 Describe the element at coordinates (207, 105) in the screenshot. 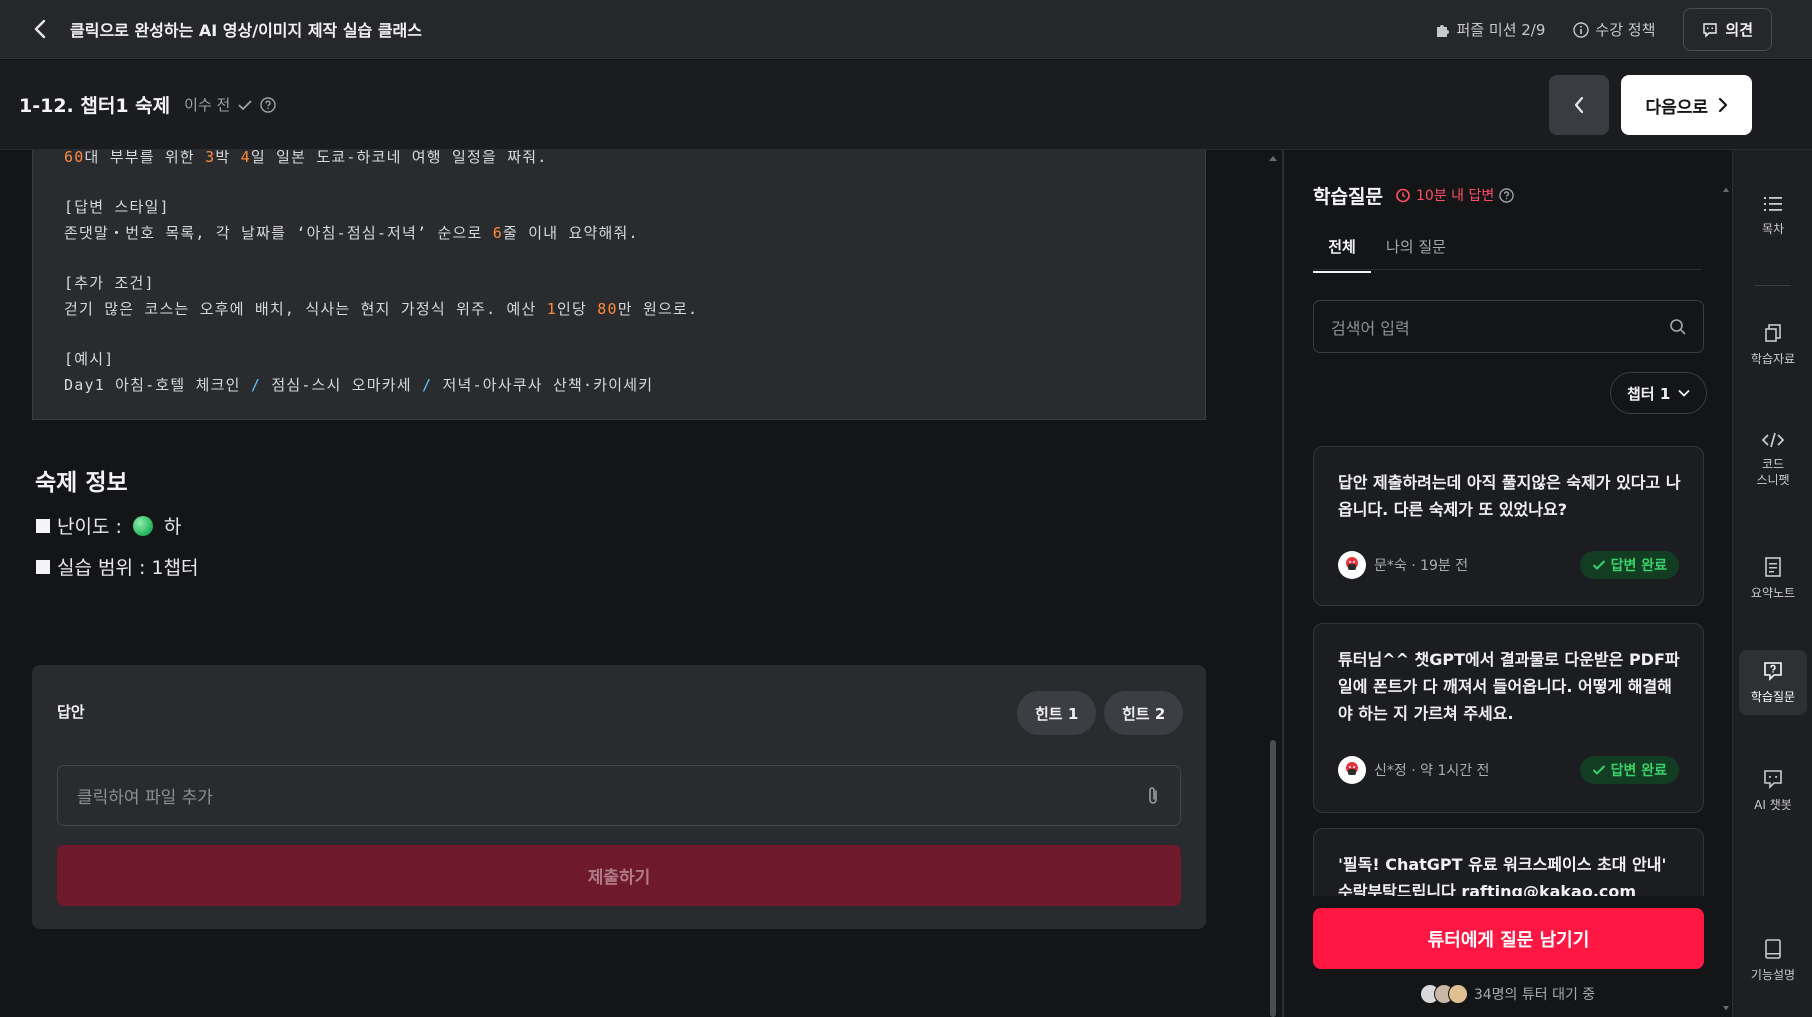

I see `completion-status-label: 이수 전` at that location.